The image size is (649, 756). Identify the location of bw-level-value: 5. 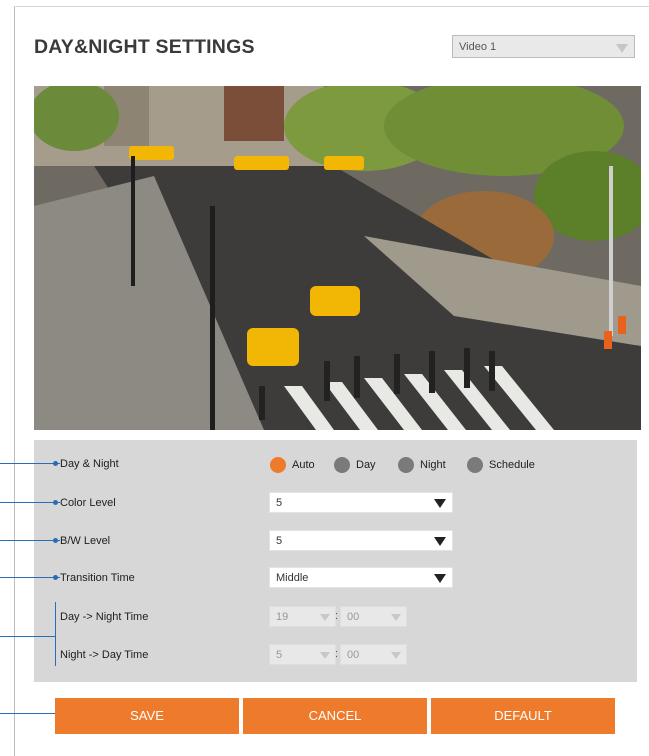
(279, 541).